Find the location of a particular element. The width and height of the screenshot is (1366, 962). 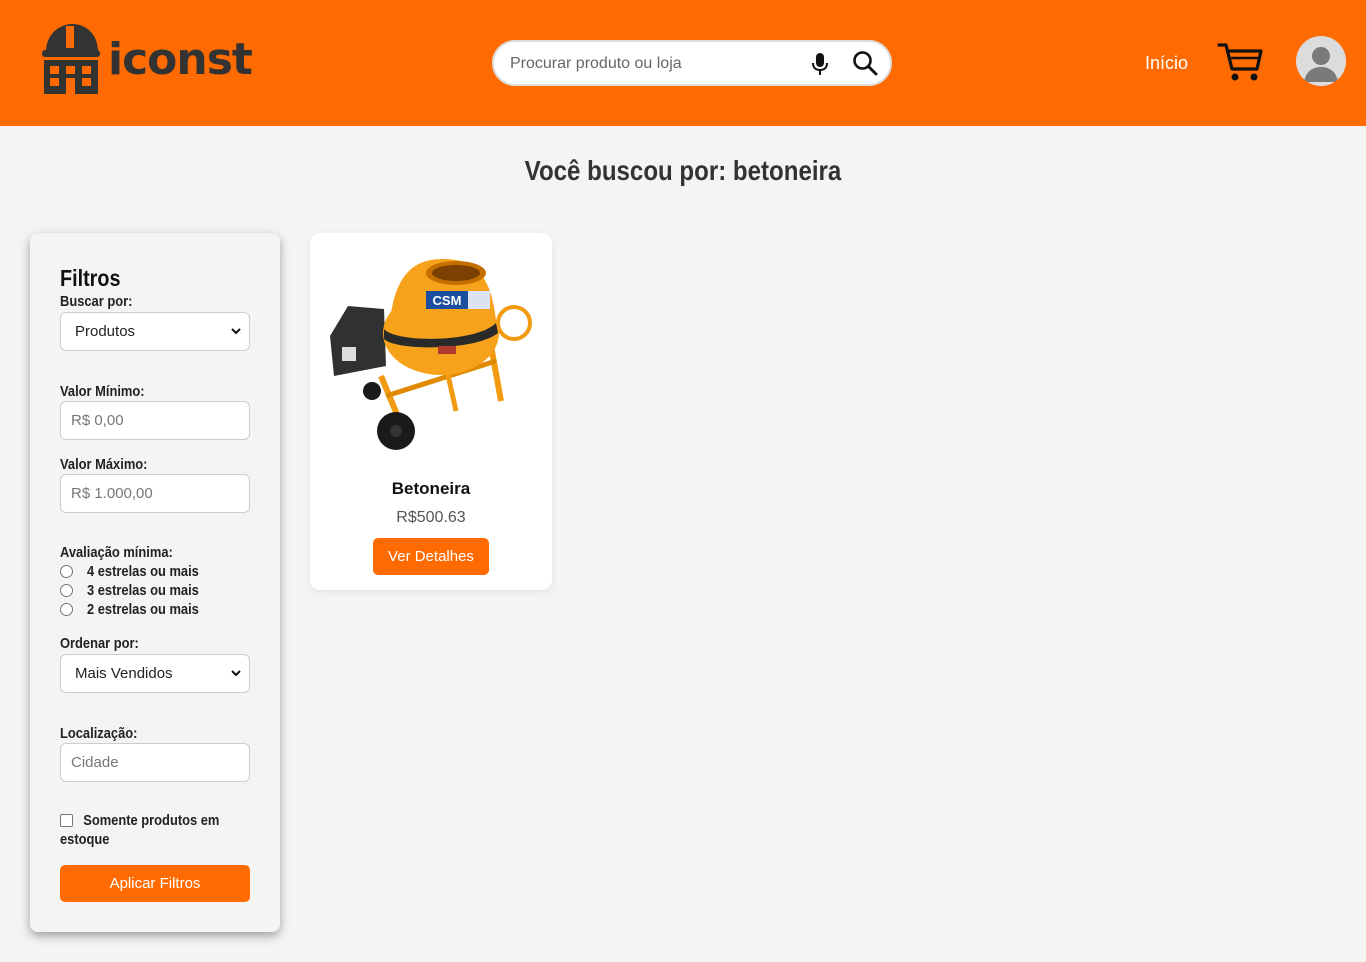

nav-home-link: Início is located at coordinates (1166, 63).